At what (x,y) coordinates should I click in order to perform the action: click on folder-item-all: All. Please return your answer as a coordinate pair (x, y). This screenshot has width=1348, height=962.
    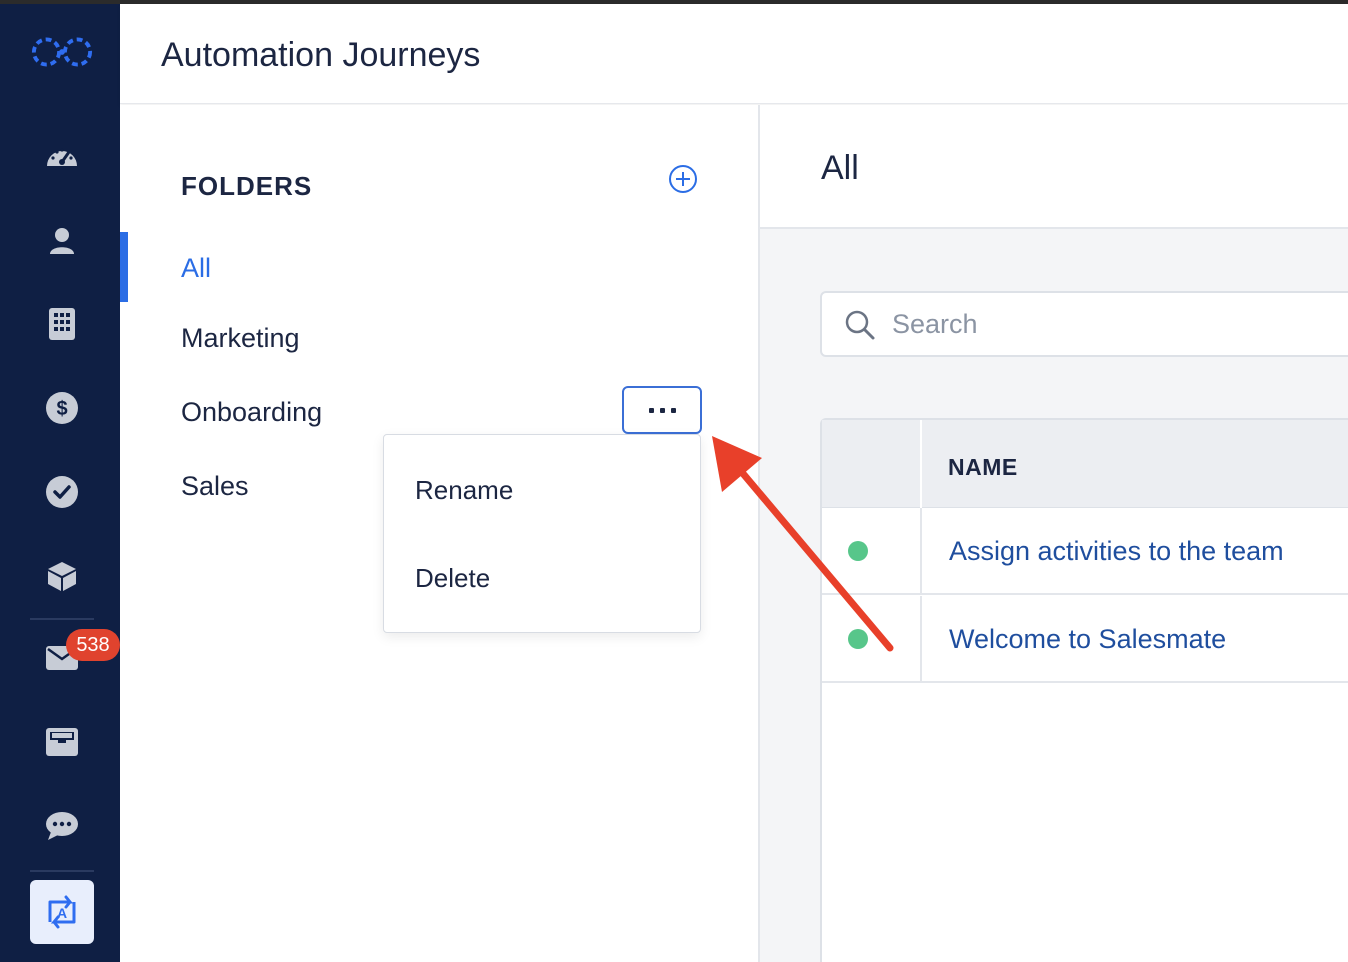
    Looking at the image, I should click on (196, 268).